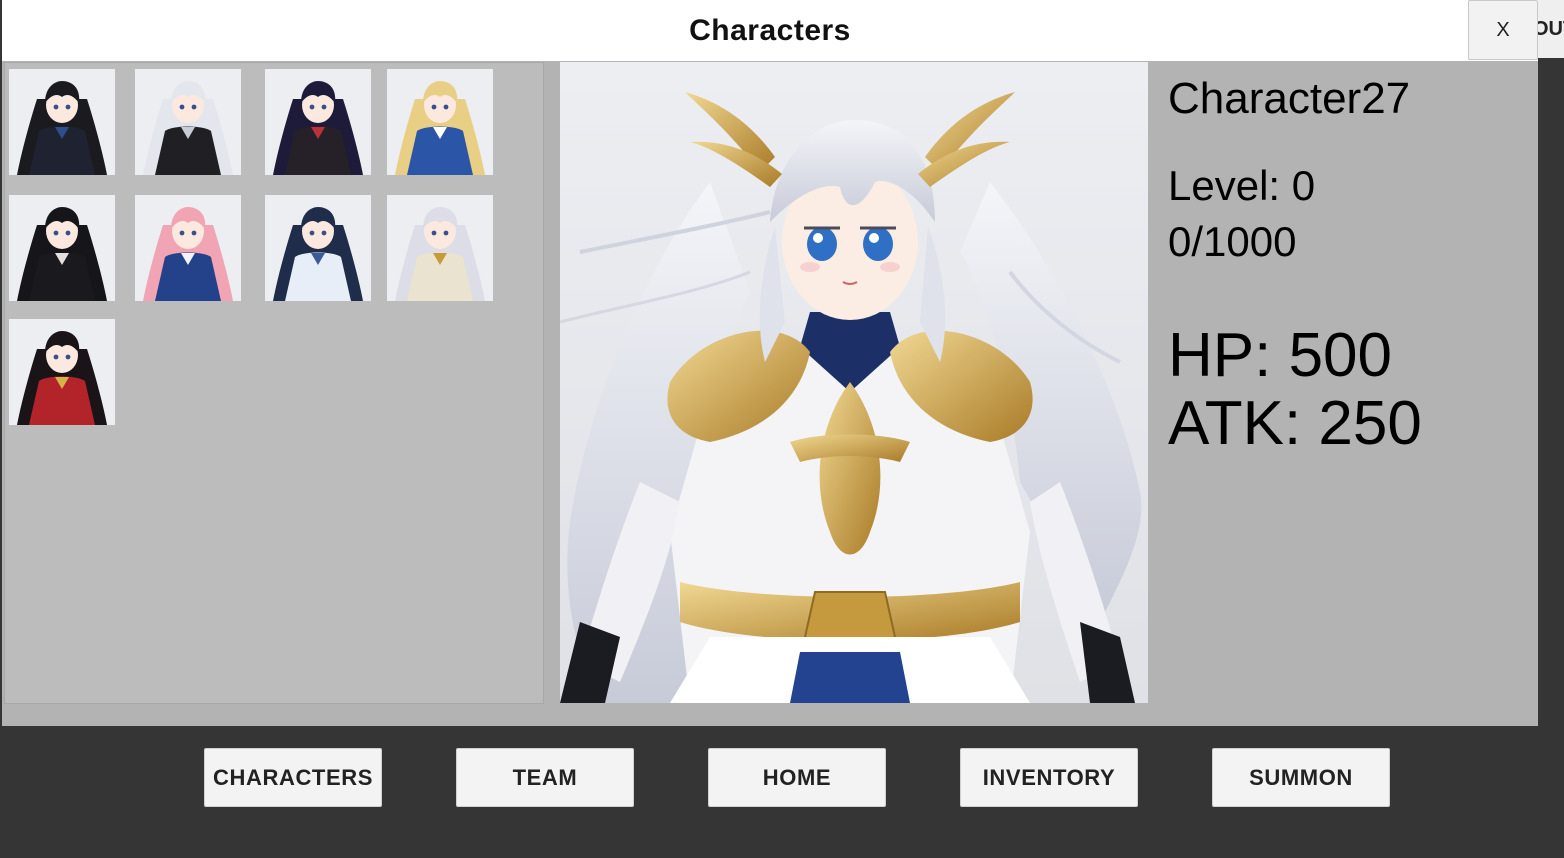 This screenshot has width=1564, height=858. I want to click on offscreen-tab-button: OUT, so click(1551, 29).